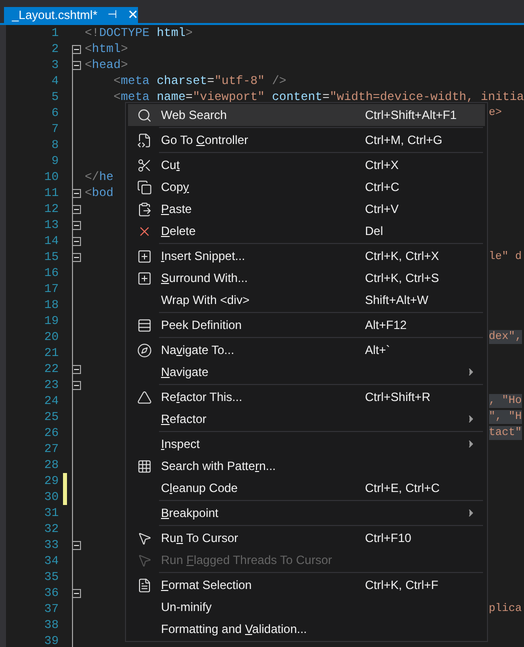 This screenshot has height=647, width=524. Describe the element at coordinates (306, 538) in the screenshot. I see `menu-item: Run To Cursor Ctrl+F10` at that location.